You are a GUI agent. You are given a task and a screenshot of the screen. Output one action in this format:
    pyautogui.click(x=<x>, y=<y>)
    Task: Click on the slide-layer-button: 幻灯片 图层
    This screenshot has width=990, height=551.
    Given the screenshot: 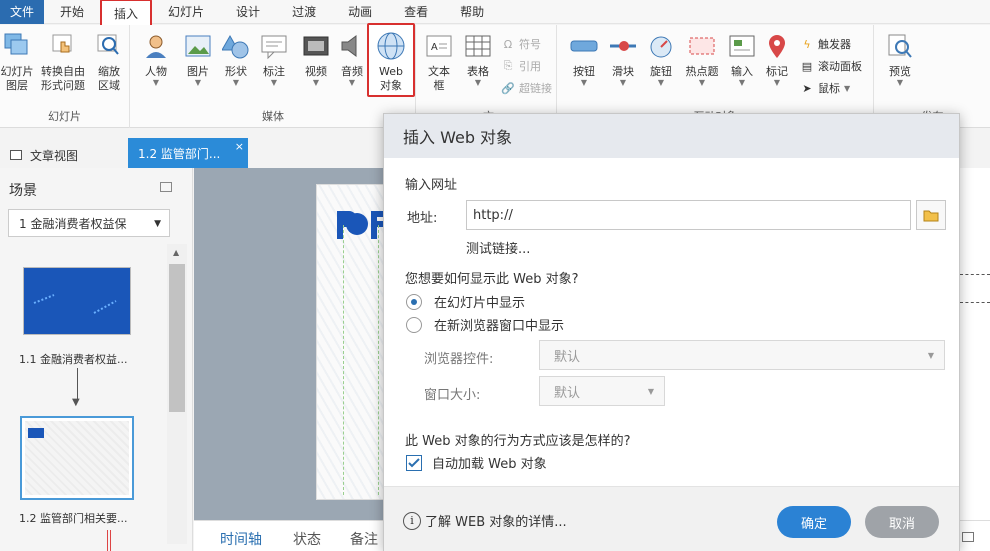 What is the action you would take?
    pyautogui.click(x=19, y=62)
    